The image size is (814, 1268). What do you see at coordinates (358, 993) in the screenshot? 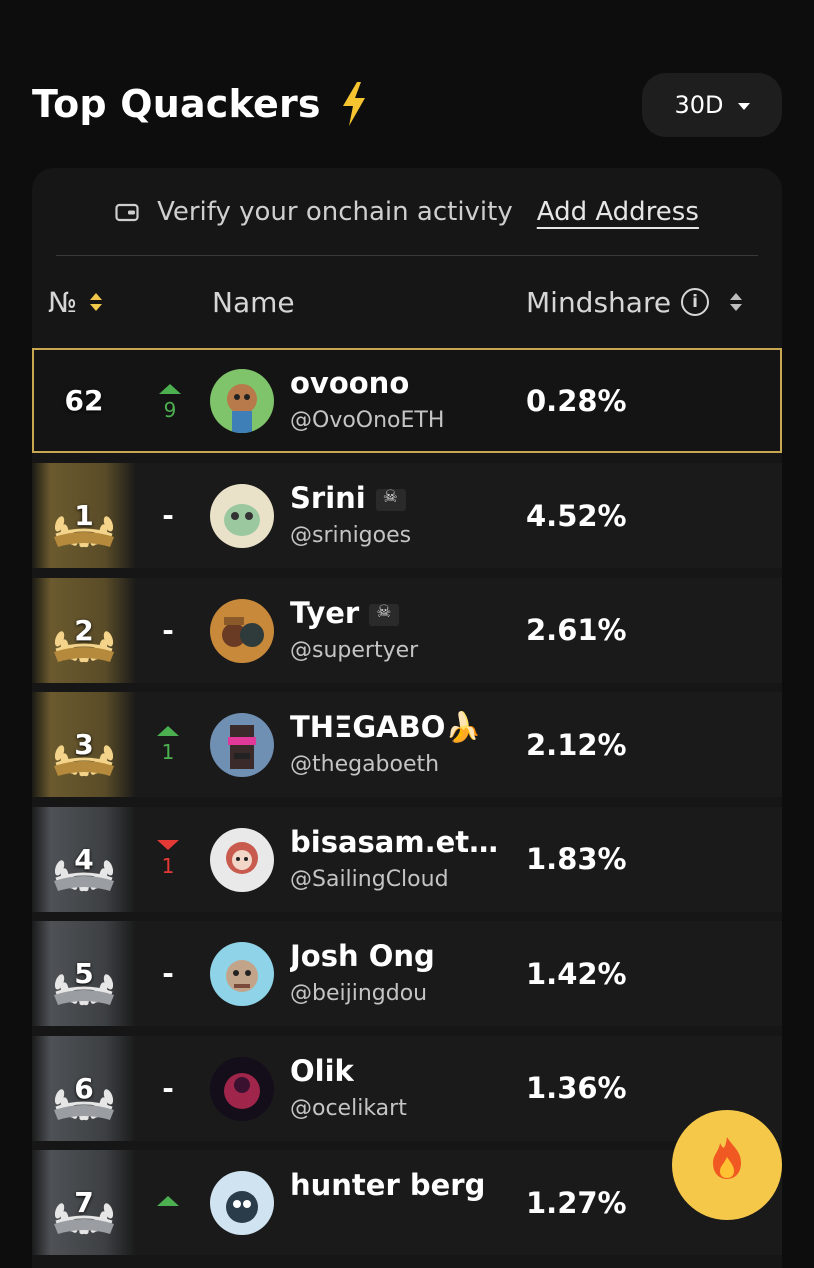
I see `user-handle: @beijingdou` at bounding box center [358, 993].